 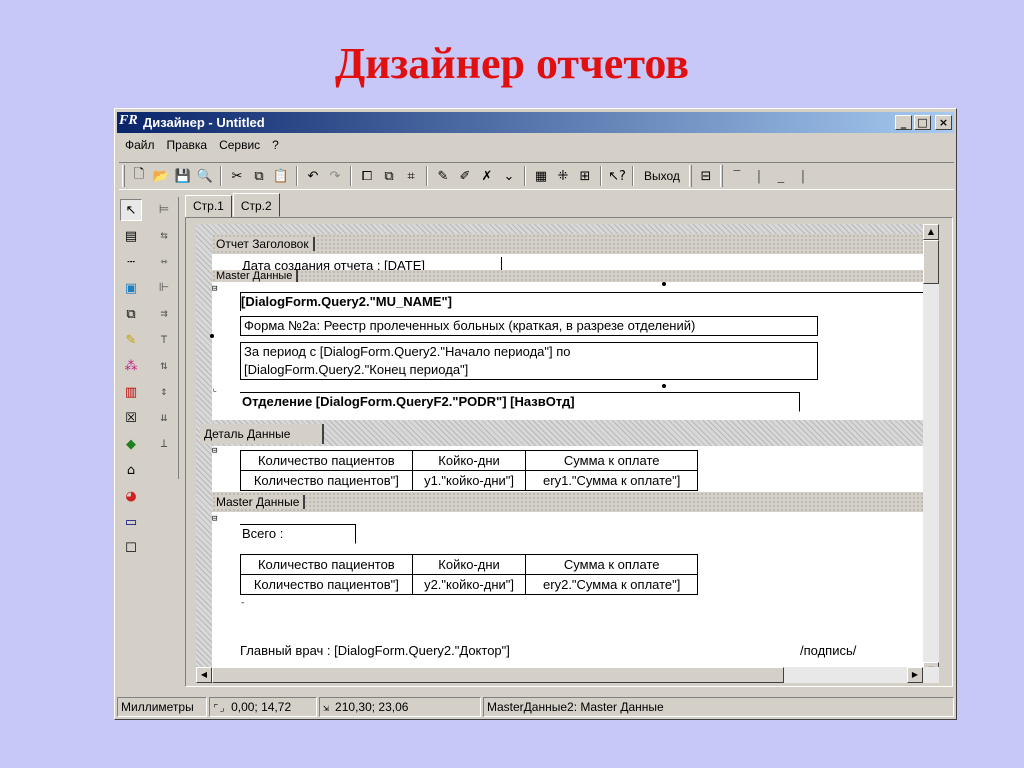 What do you see at coordinates (575, 244) in the screenshot?
I see `band-report-title: Отчет Заголовок` at bounding box center [575, 244].